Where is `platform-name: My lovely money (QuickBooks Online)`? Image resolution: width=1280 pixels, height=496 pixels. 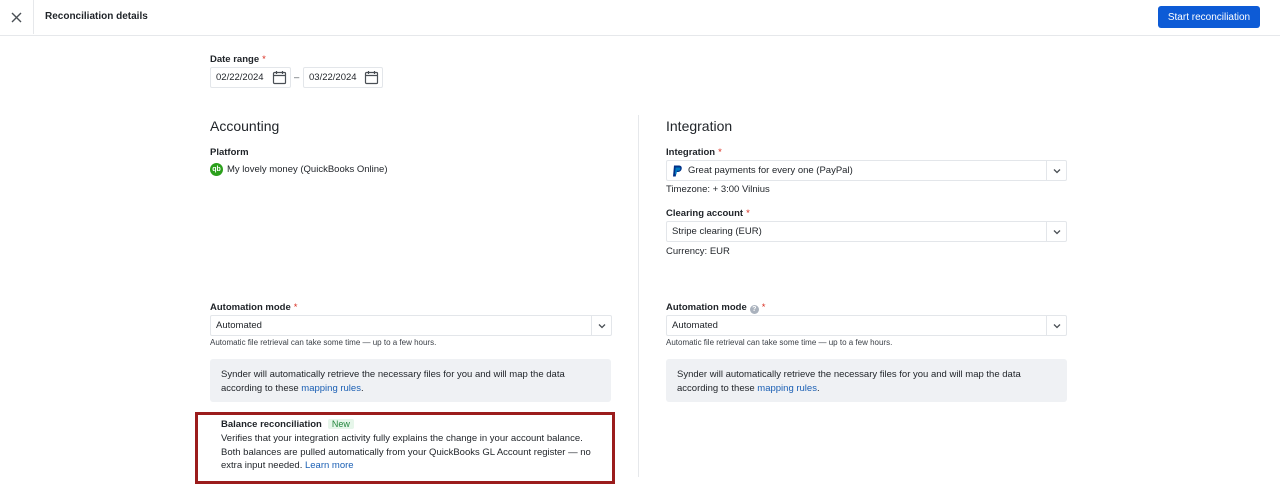
platform-name: My lovely money (QuickBooks Online) is located at coordinates (307, 169).